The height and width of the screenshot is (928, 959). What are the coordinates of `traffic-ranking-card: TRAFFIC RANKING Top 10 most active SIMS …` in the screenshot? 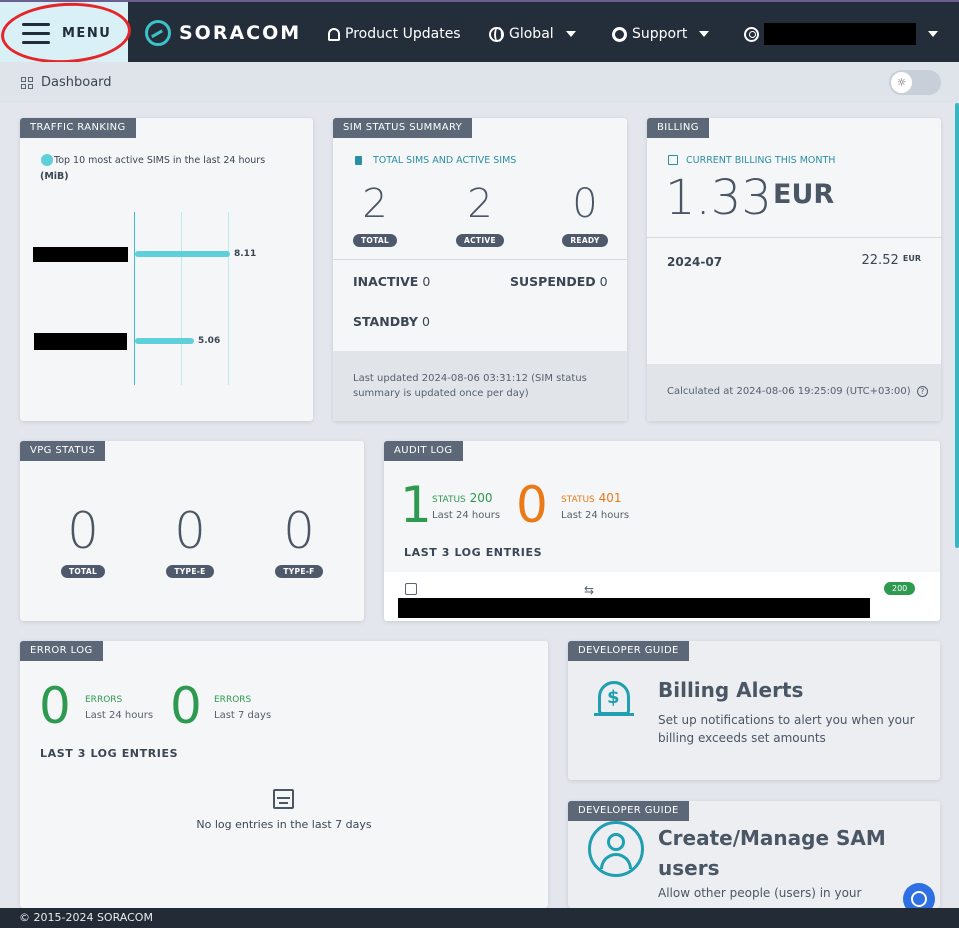 It's located at (166, 269).